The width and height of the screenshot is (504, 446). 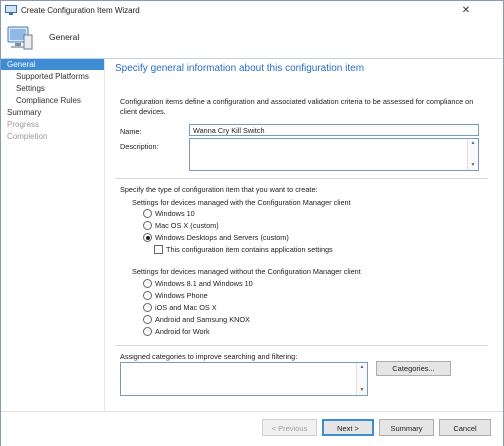 What do you see at coordinates (204, 283) in the screenshot?
I see `radio-label-windows-8-1: Windows 8.1 and Windows 10` at bounding box center [204, 283].